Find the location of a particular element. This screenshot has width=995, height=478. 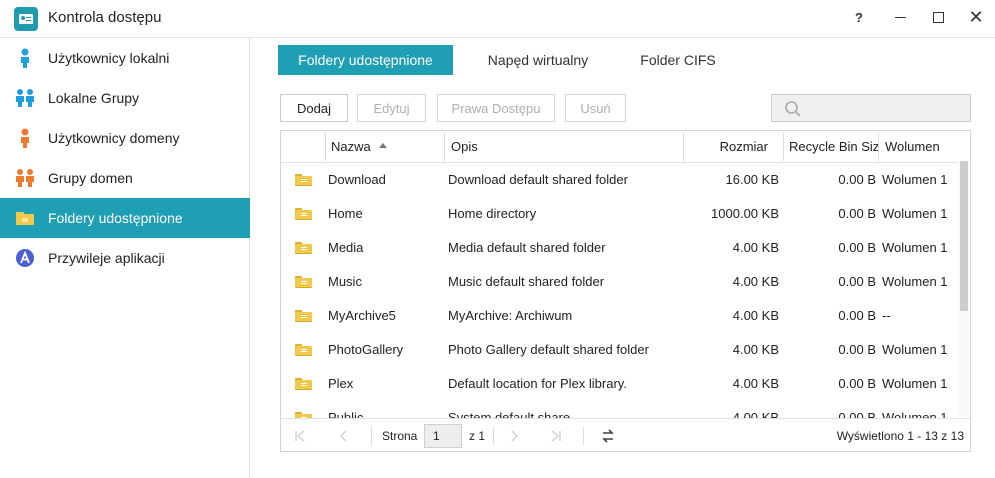

column-header-volume: Wolumen is located at coordinates (925, 147).